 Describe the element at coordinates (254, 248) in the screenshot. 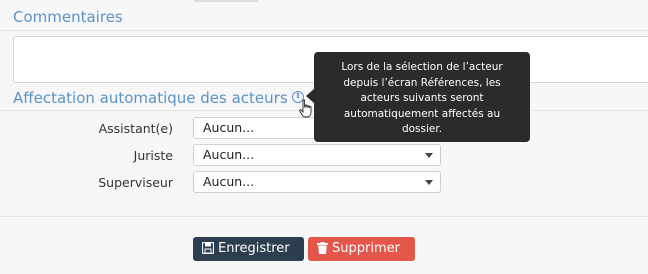

I see `save-button-label: Enregistrer` at that location.